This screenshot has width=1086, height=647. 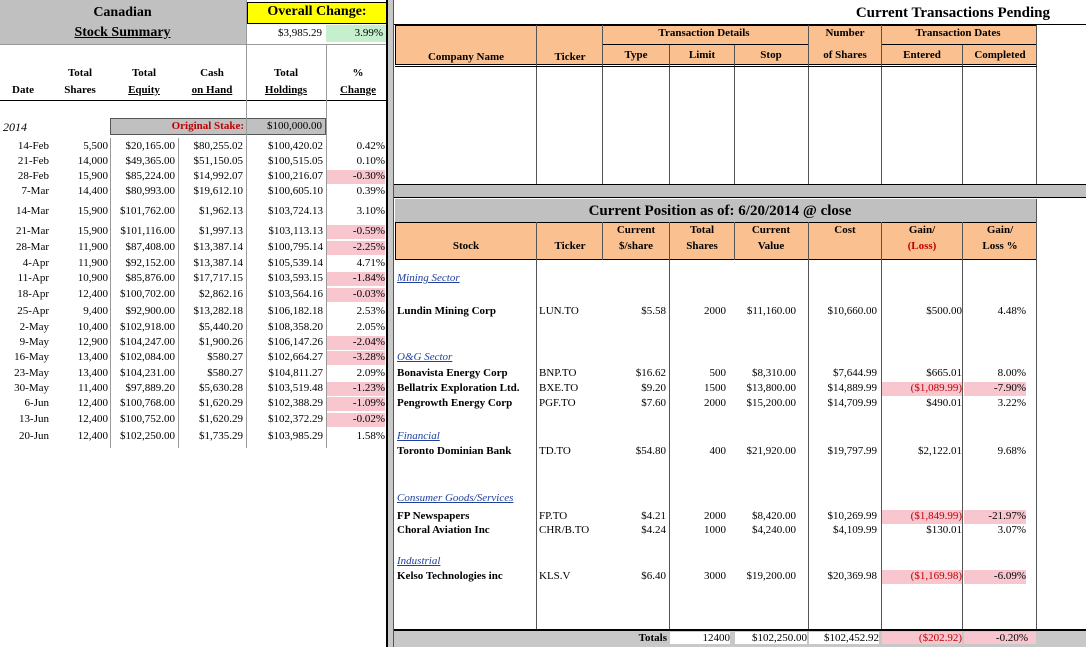 I want to click on stock-gainpct: -7.90%, so click(x=995, y=389).